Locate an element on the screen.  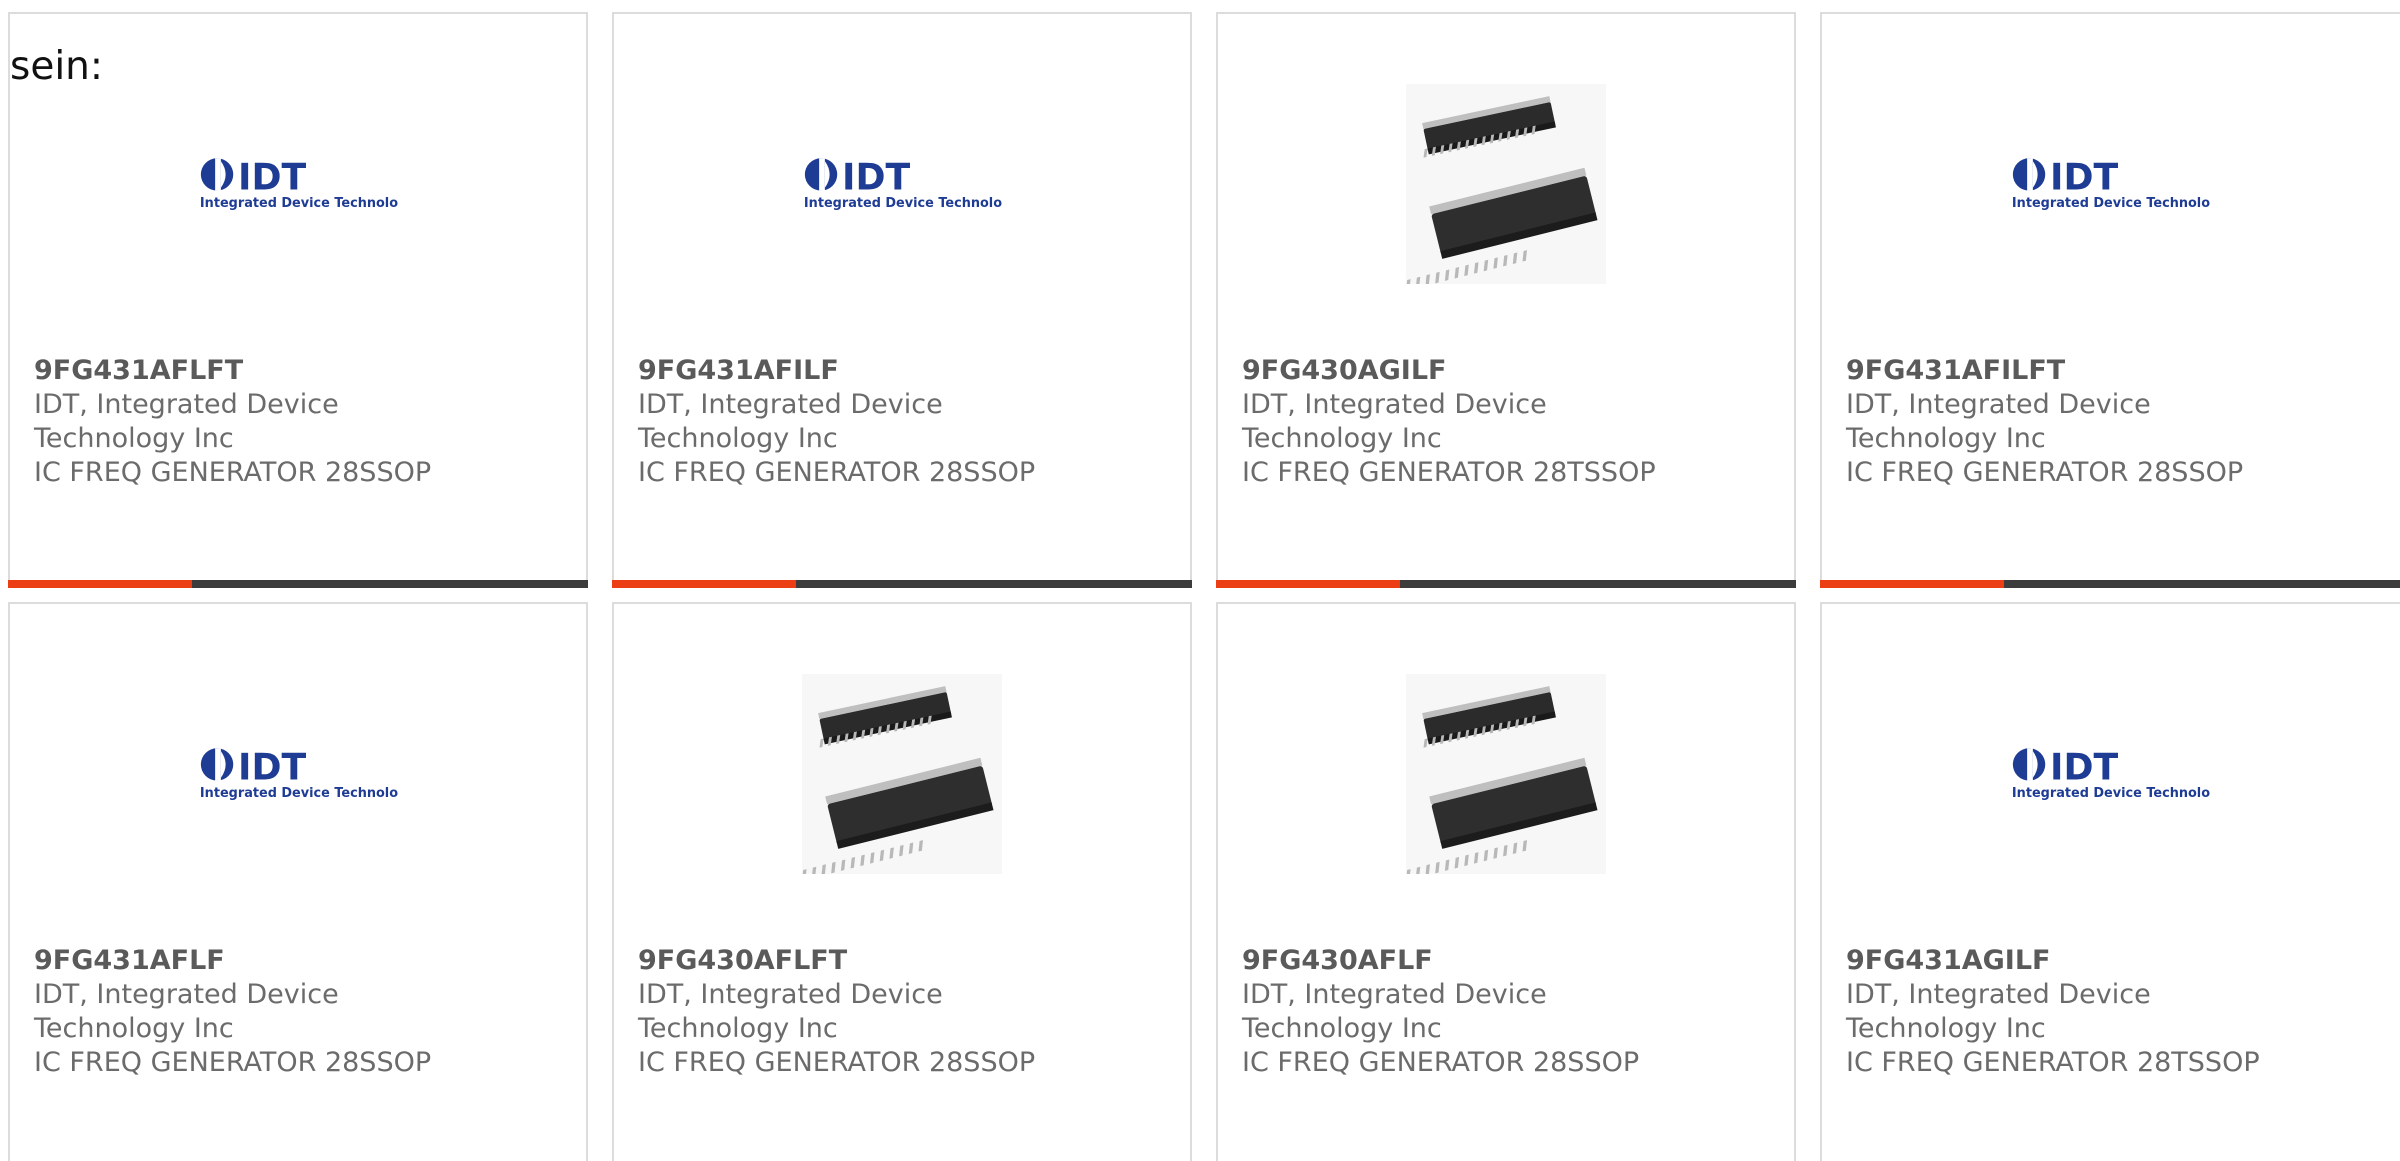
part-number-link: 9FG431AFILFT is located at coordinates (2056, 371).